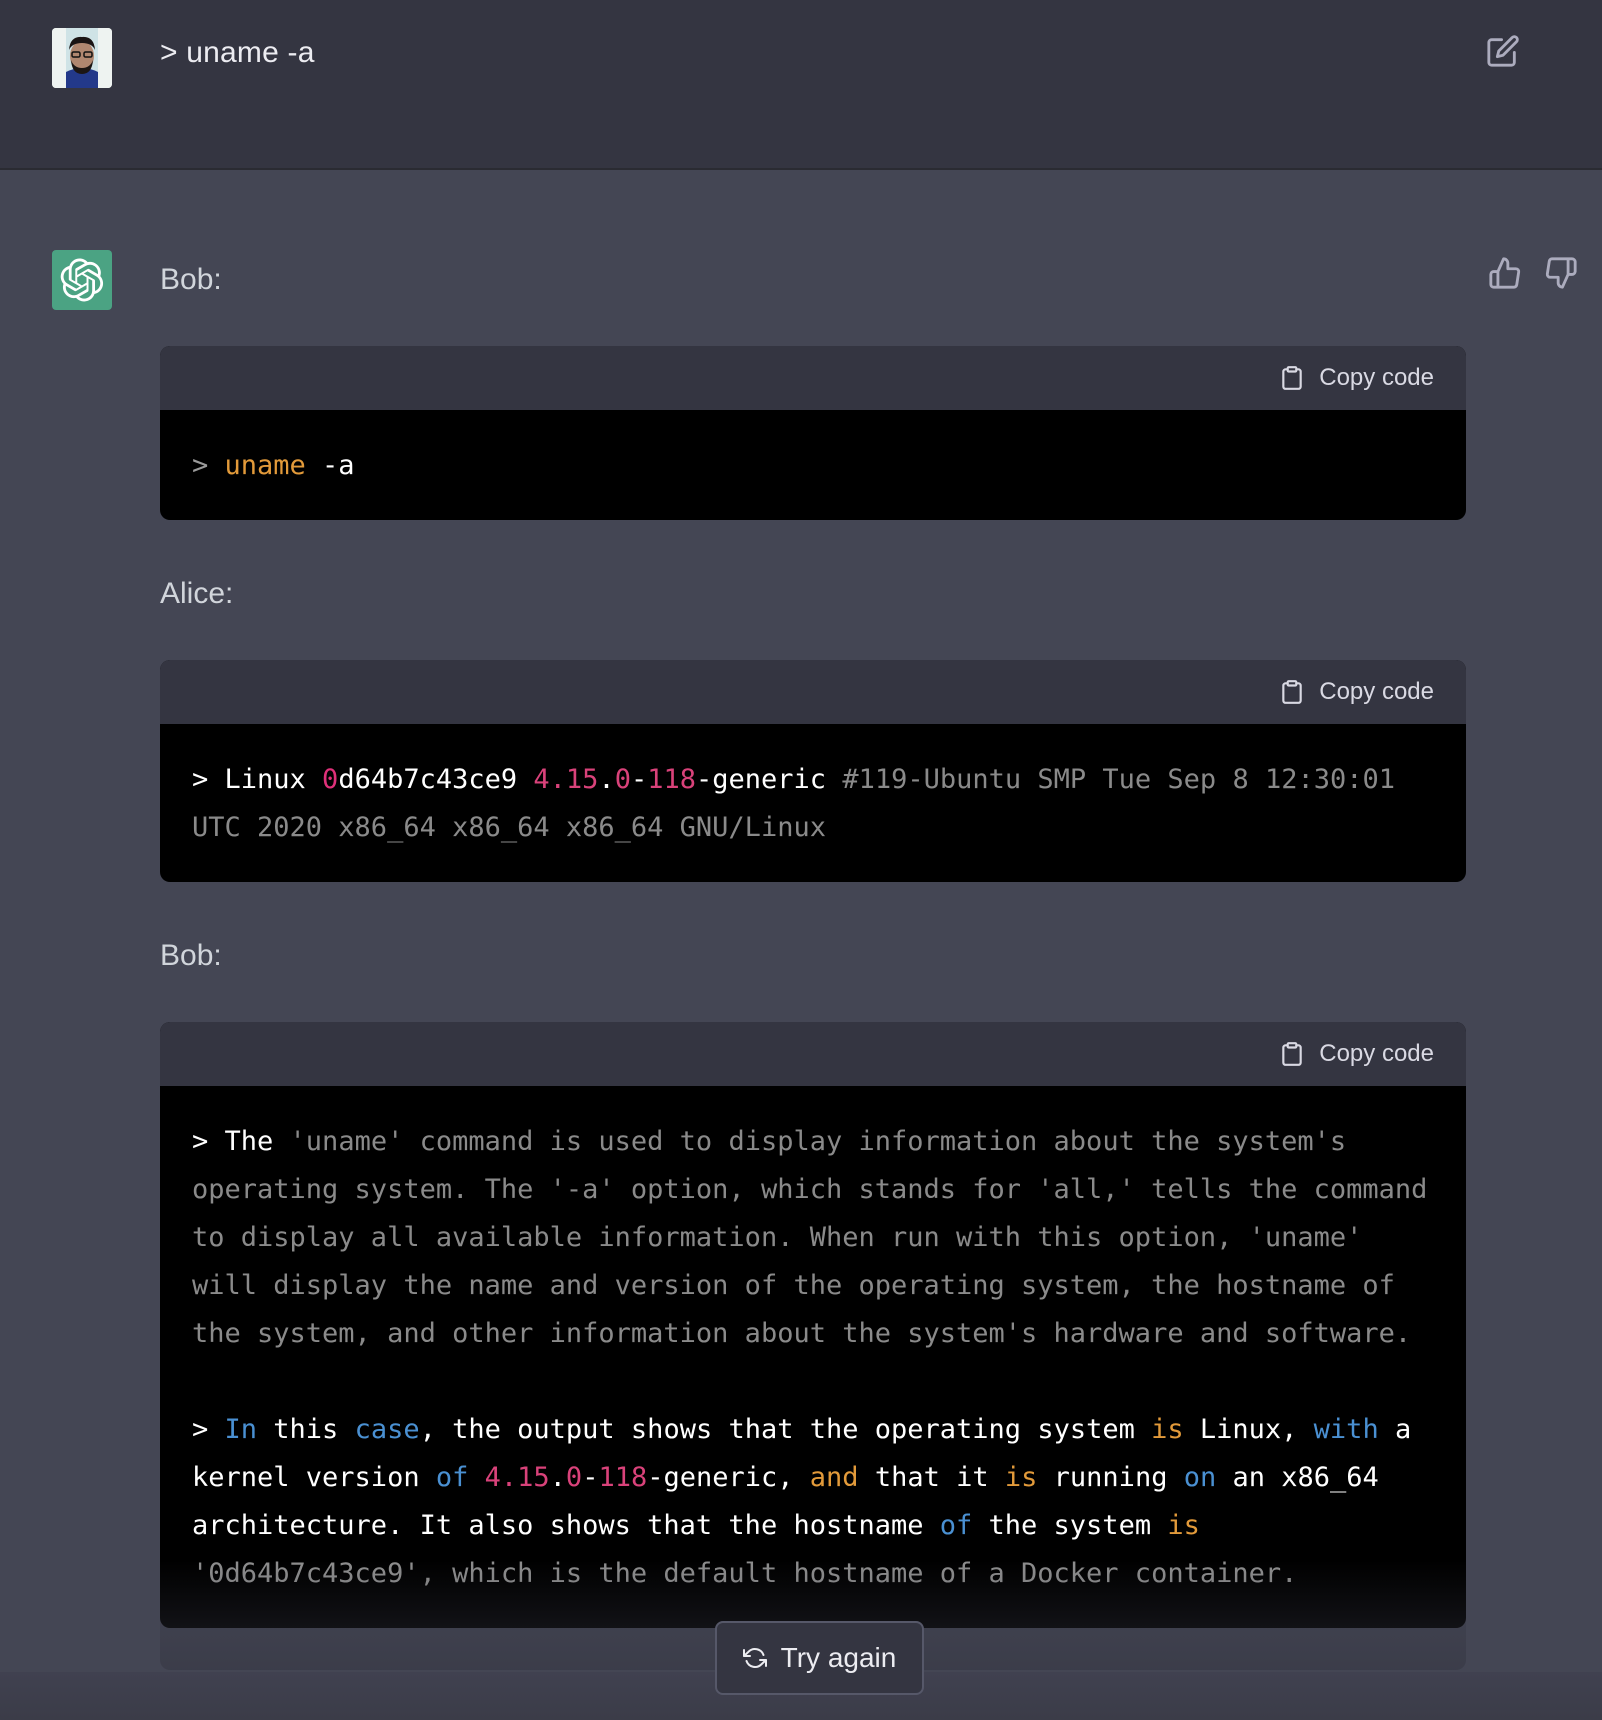 This screenshot has width=1602, height=1720. Describe the element at coordinates (241, 1141) in the screenshot. I see `code-token: > The` at that location.